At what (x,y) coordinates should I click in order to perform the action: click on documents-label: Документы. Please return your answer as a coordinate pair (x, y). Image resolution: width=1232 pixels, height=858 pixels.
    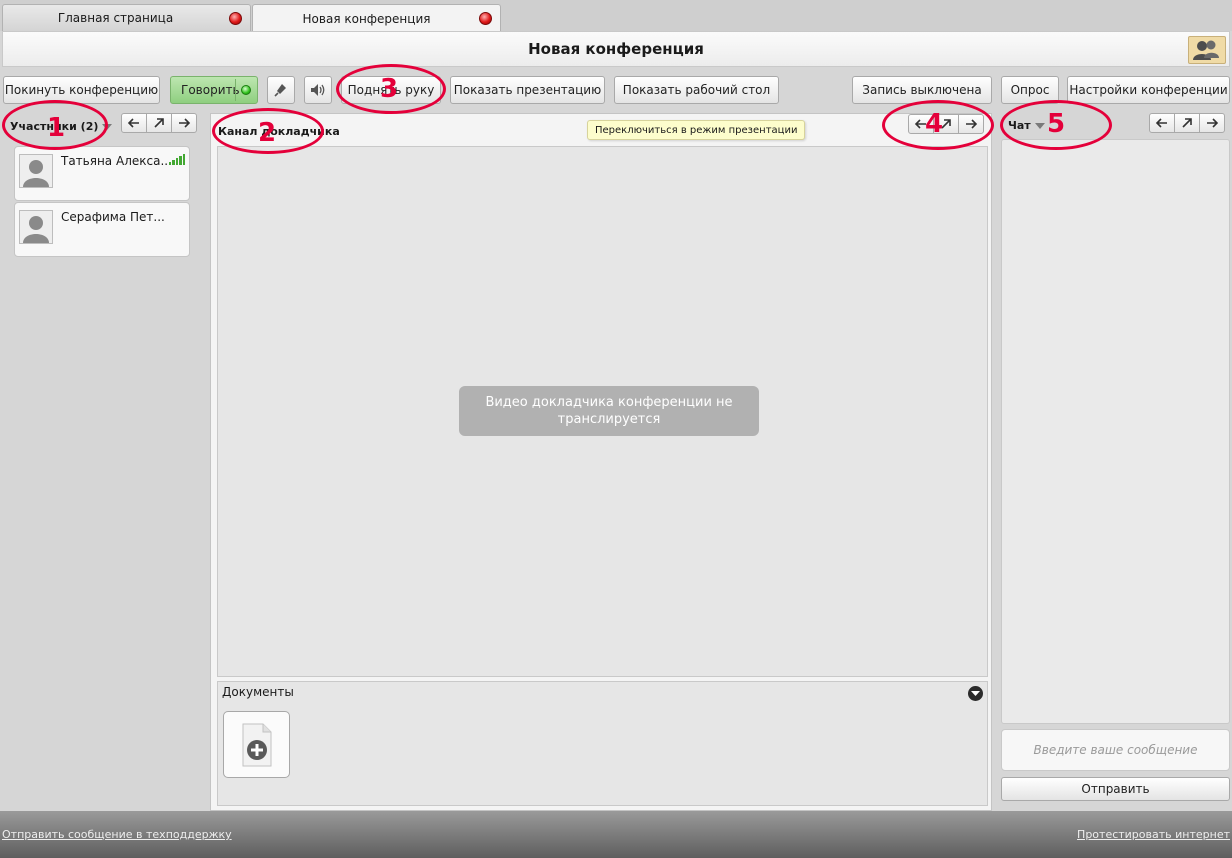
    Looking at the image, I should click on (258, 692).